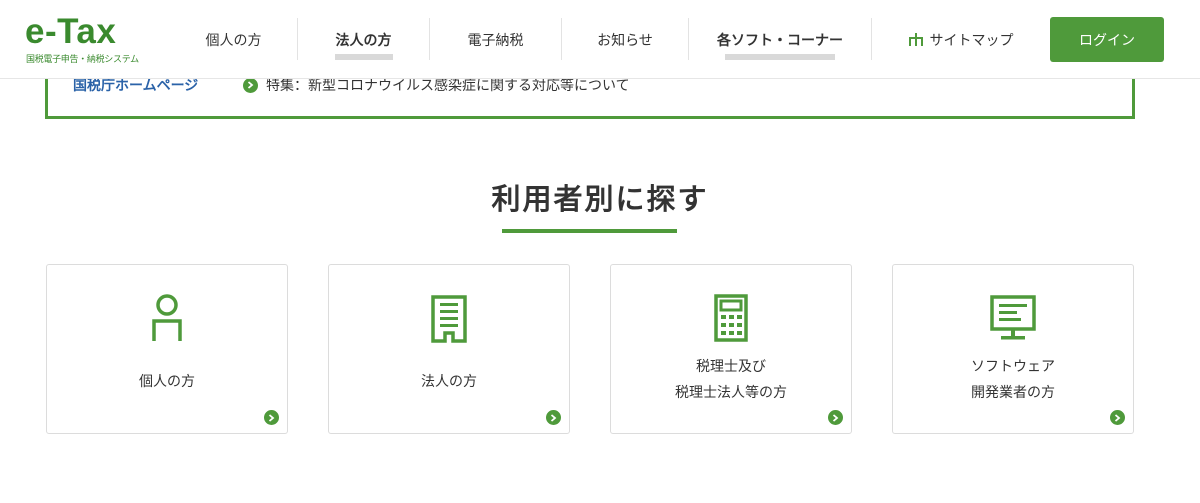  Describe the element at coordinates (449, 382) in the screenshot. I see `user-card-label: 法人の方` at that location.